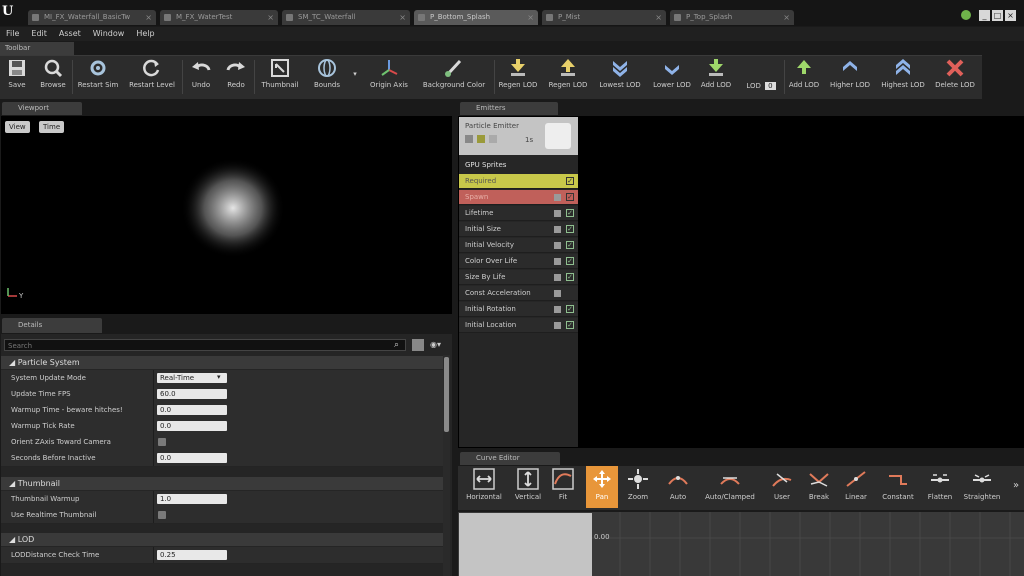  What do you see at coordinates (37, 48) in the screenshot?
I see `toolbar-tab: Toolbar` at bounding box center [37, 48].